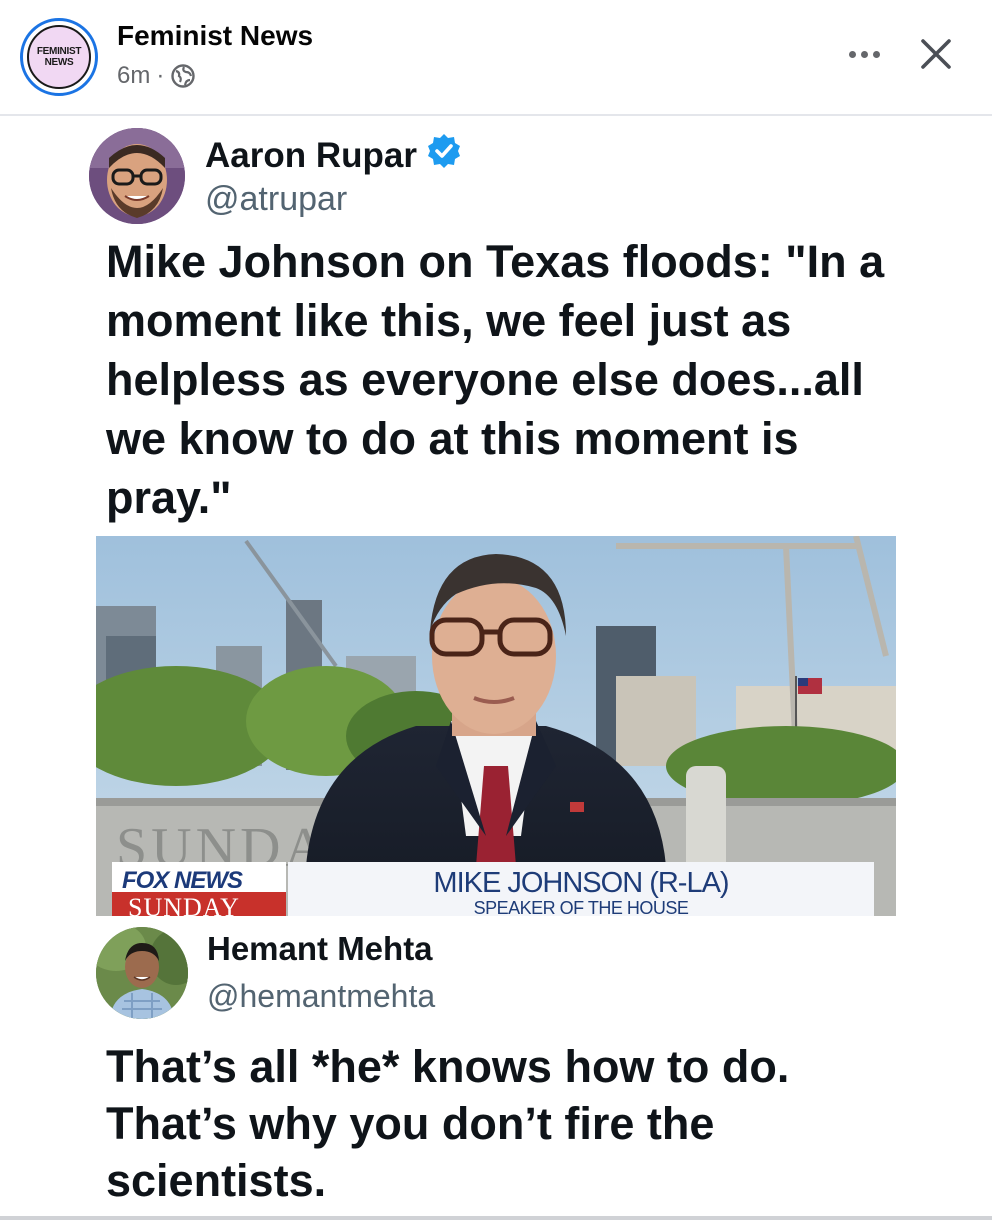 This screenshot has height=1220, width=992. I want to click on globe-icon, so click(183, 76).